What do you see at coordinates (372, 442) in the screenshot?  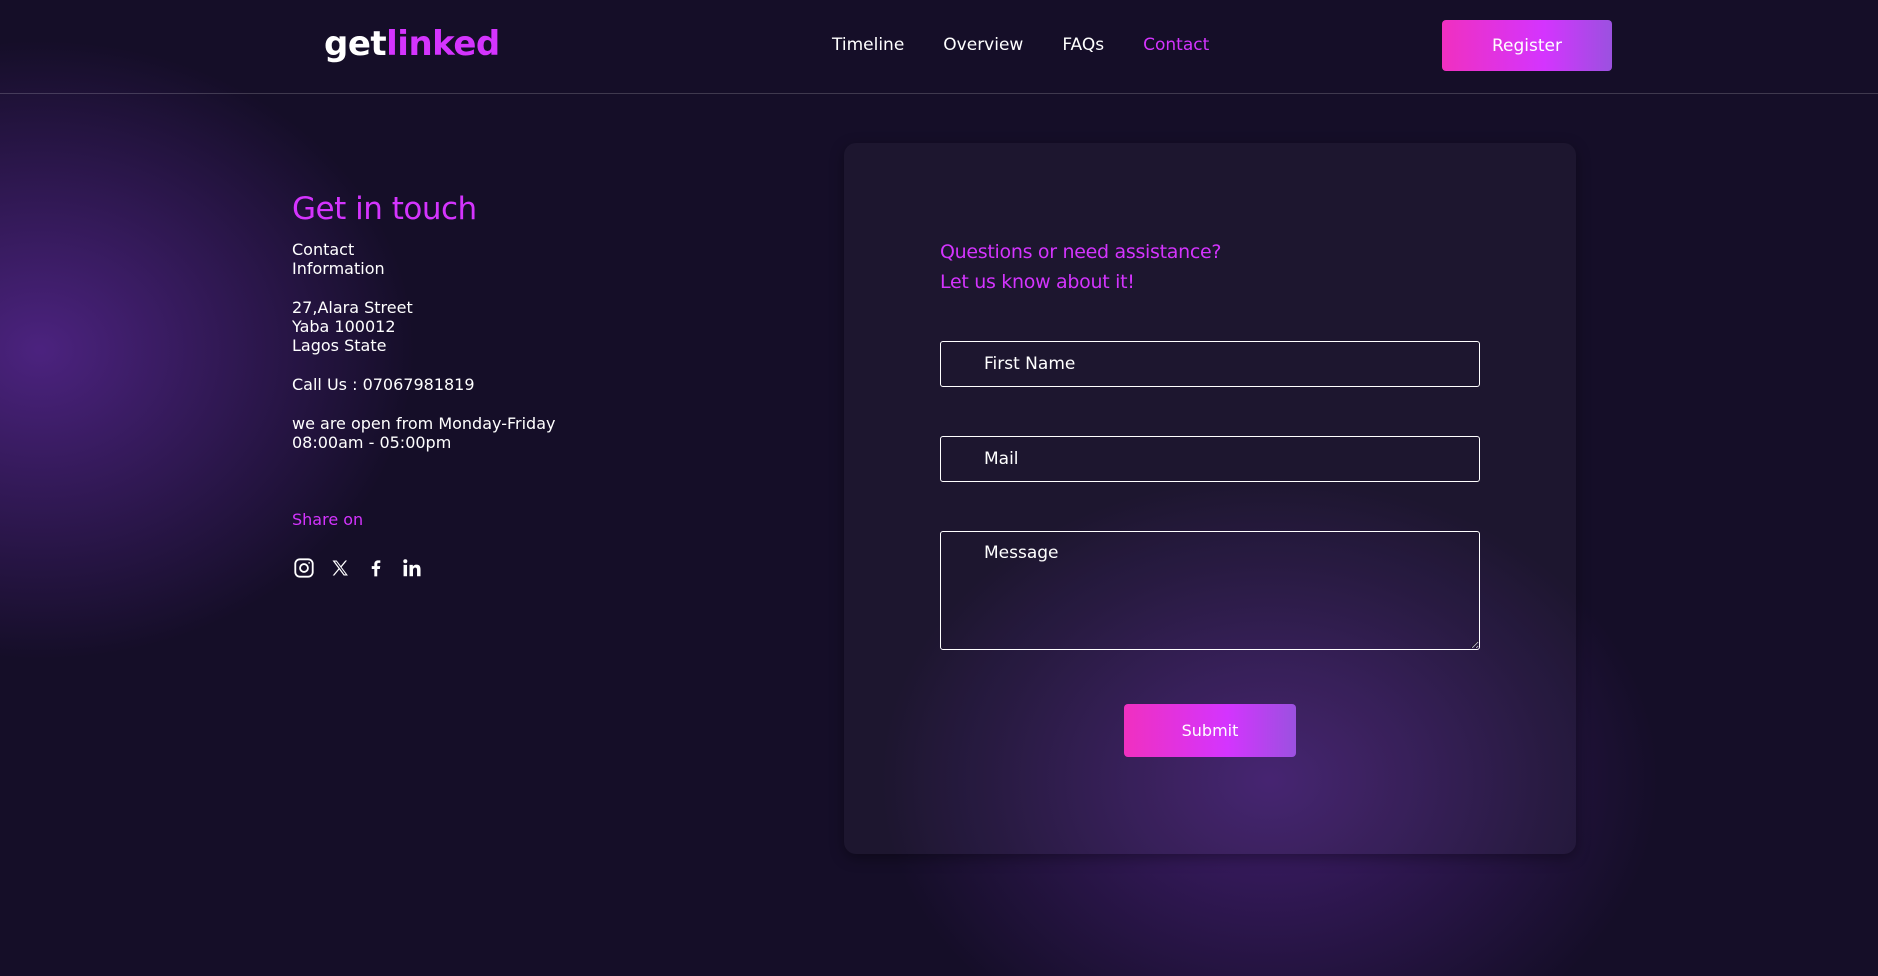 I see `hours-line2: 08:00am - 05:00pm` at bounding box center [372, 442].